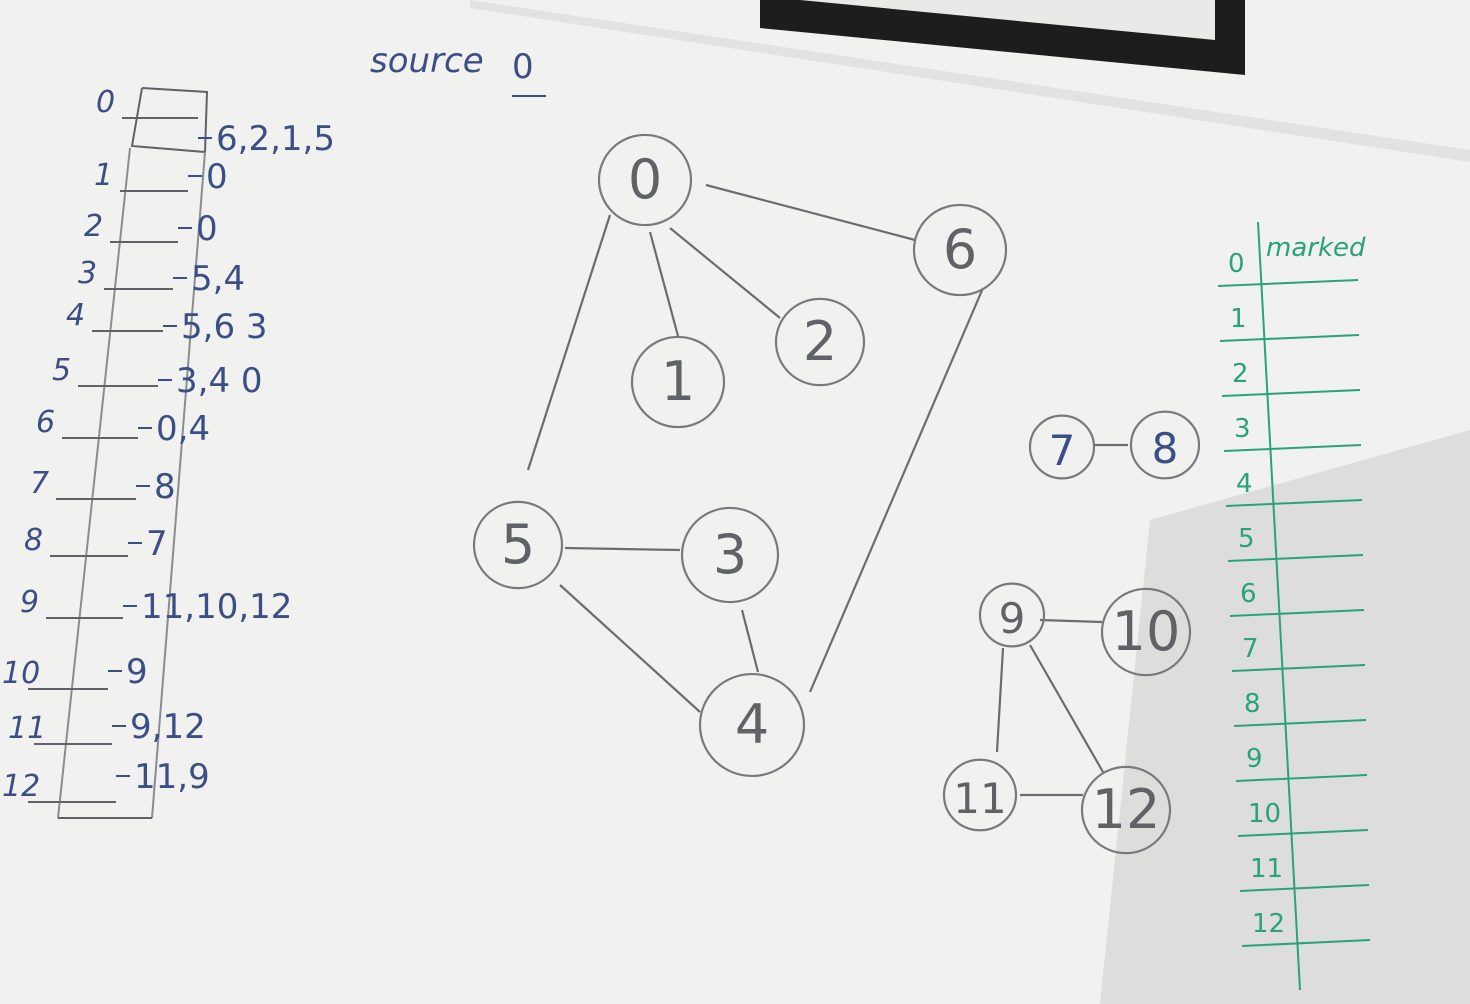 The width and height of the screenshot is (1470, 1004). I want to click on adj-index-6: 6, so click(45, 422).